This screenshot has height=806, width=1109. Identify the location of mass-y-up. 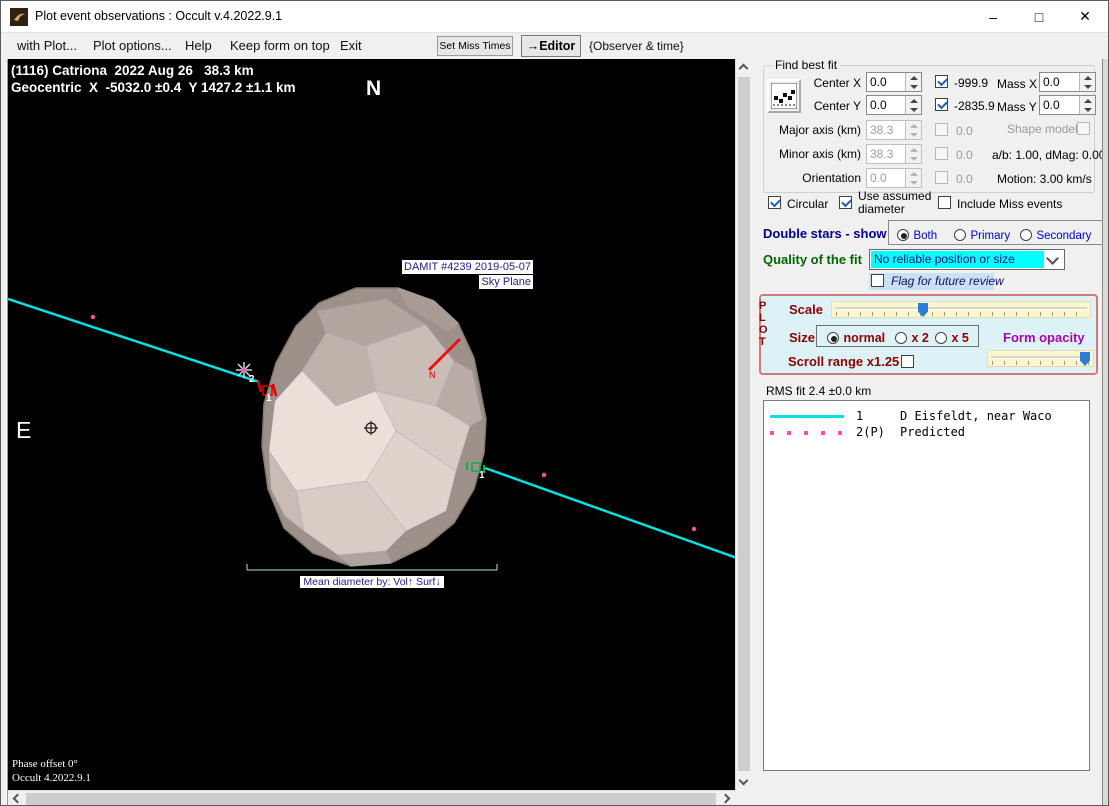
(1087, 100).